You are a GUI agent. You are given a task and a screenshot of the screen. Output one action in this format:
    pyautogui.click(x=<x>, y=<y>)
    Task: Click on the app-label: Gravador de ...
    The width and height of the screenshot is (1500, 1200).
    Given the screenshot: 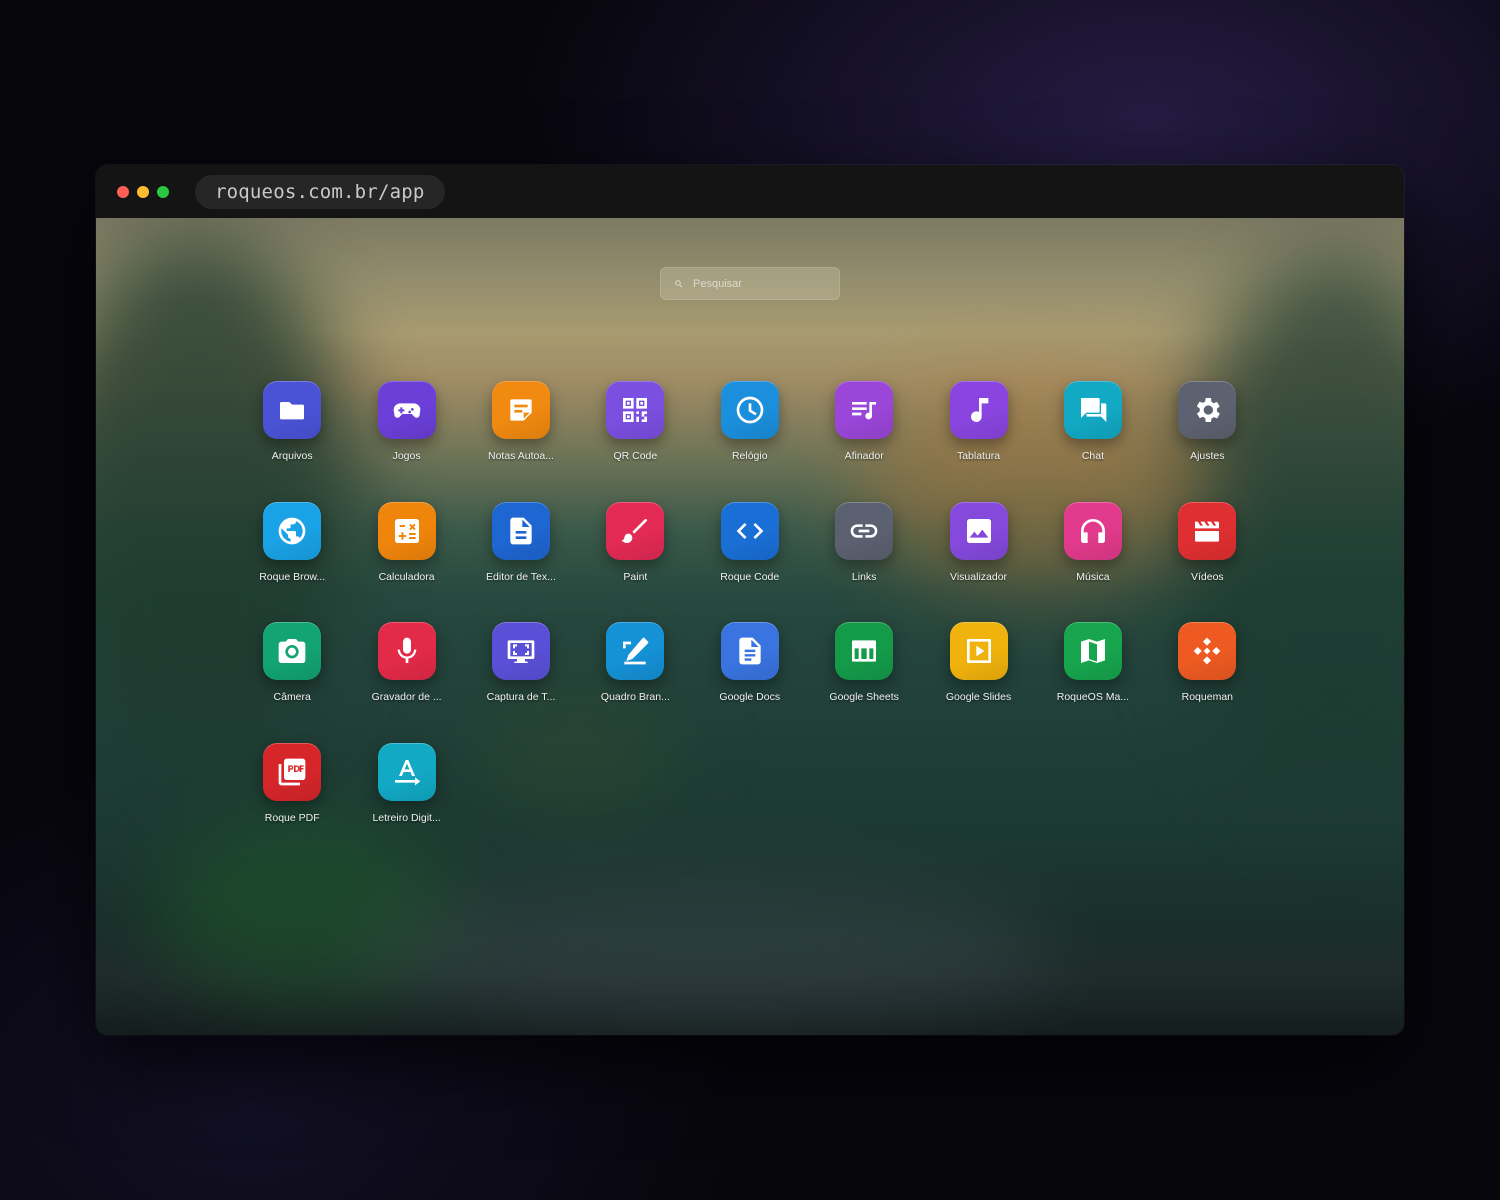 What is the action you would take?
    pyautogui.click(x=406, y=697)
    